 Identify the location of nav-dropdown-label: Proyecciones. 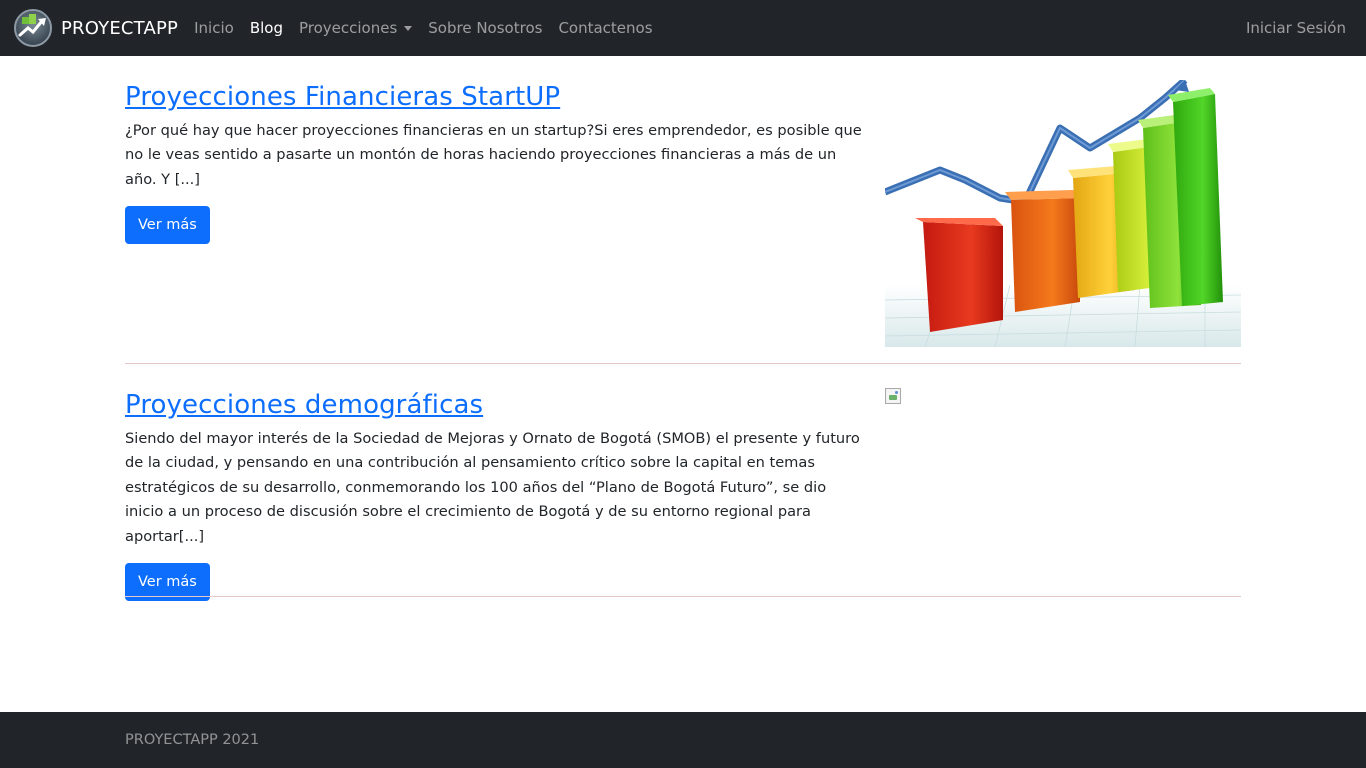
(348, 28).